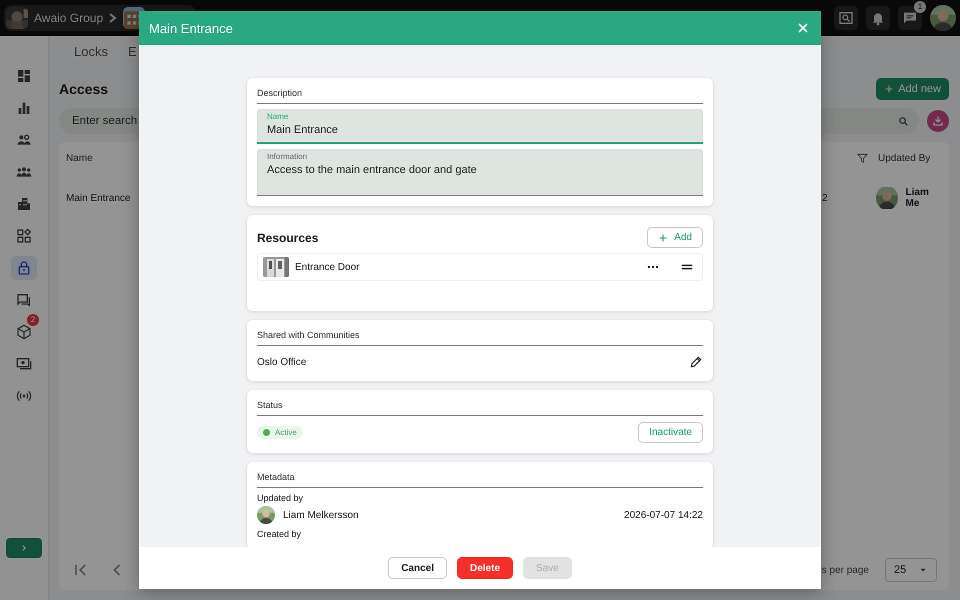 This screenshot has width=960, height=600. I want to click on image-search-button, so click(846, 18).